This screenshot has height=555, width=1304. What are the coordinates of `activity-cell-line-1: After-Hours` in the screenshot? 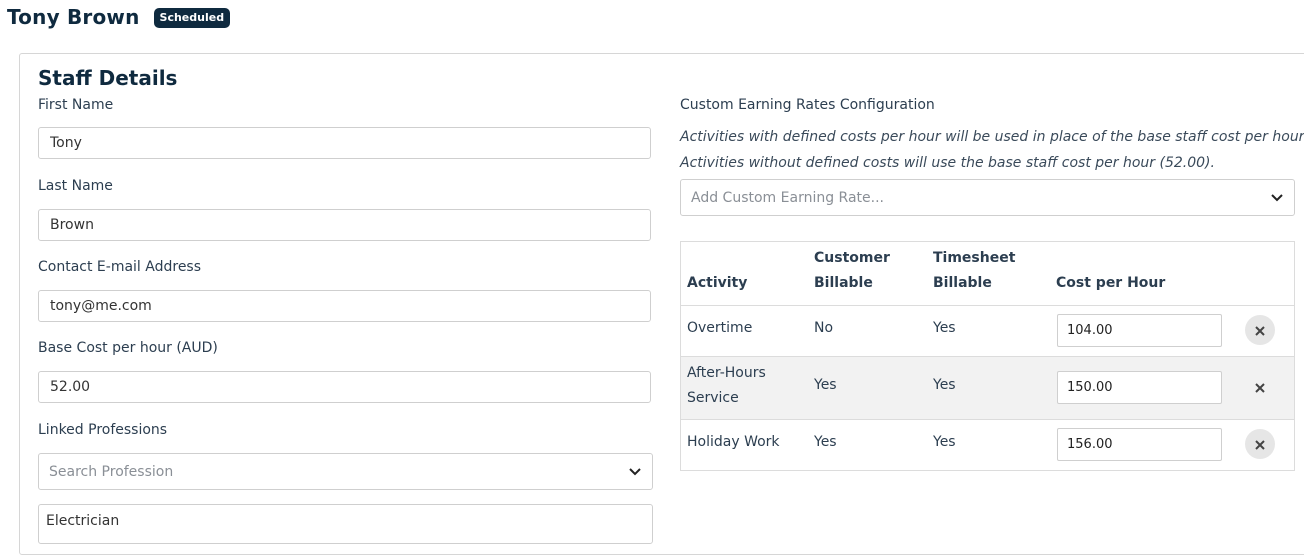 It's located at (726, 373).